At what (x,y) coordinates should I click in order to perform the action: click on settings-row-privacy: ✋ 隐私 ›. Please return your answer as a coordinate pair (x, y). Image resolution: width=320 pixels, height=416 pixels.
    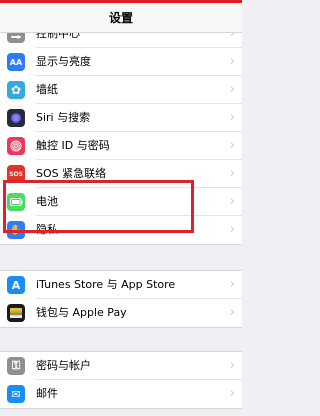
    Looking at the image, I should click on (121, 230).